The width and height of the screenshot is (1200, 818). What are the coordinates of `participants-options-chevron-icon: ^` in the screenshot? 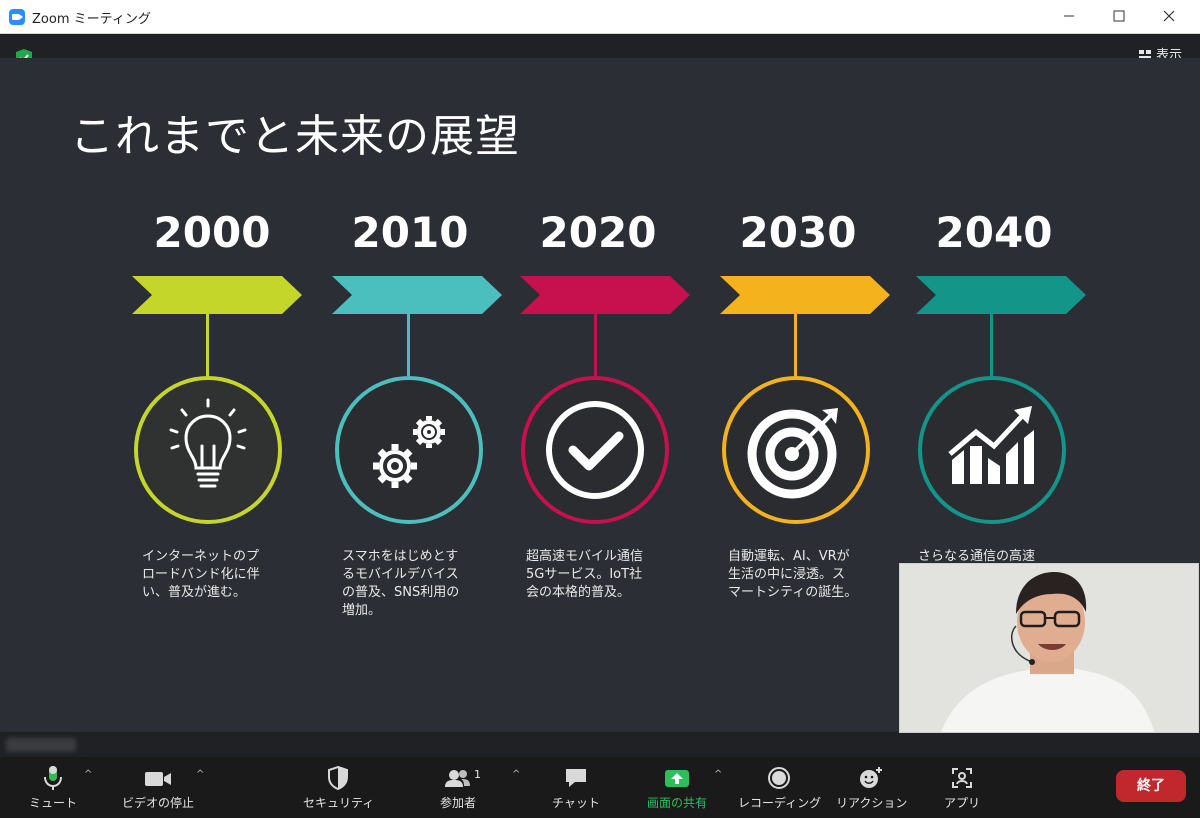 It's located at (516, 774).